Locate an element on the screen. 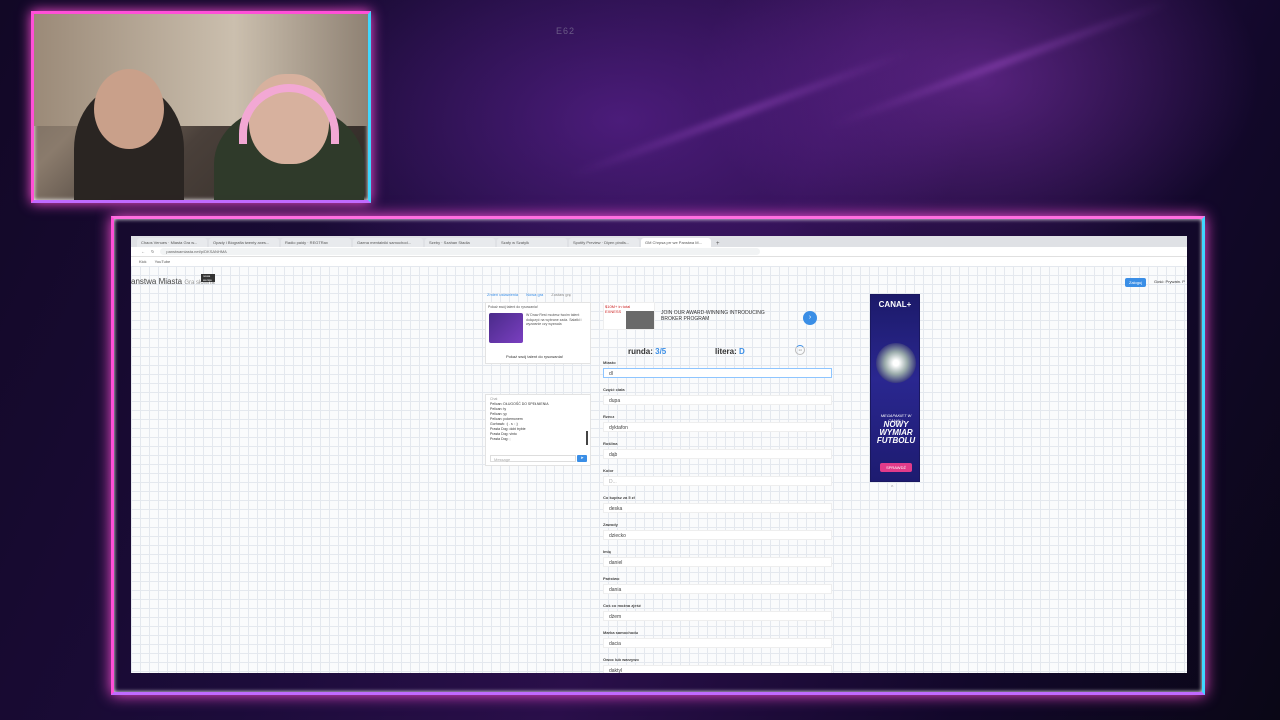 The image size is (1280, 720). field-label: Państwo is located at coordinates (611, 578).